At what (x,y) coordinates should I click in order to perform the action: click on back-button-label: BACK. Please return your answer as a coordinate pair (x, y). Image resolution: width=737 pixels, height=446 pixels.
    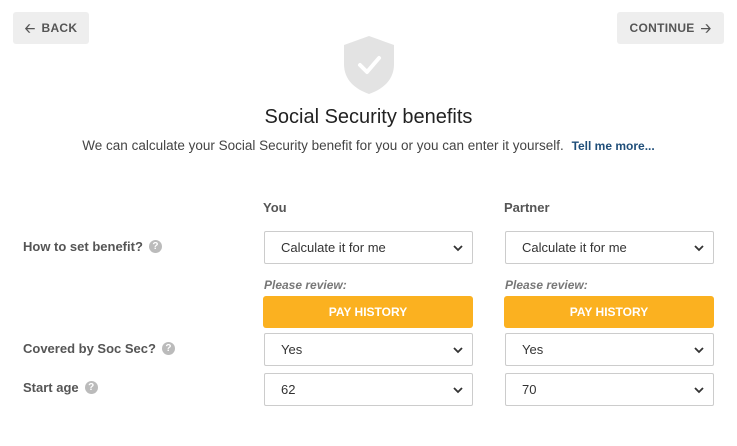
    Looking at the image, I should click on (59, 28).